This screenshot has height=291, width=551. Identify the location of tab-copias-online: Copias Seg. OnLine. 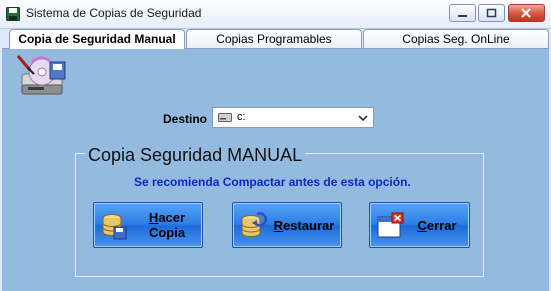
(456, 38).